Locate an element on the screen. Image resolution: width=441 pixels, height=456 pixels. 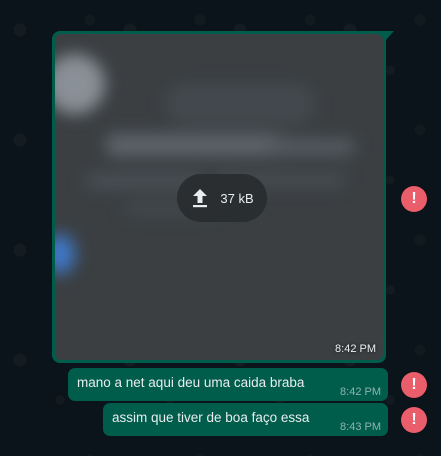
message-text: mano a net aqui deu uma caida braba is located at coordinates (191, 382).